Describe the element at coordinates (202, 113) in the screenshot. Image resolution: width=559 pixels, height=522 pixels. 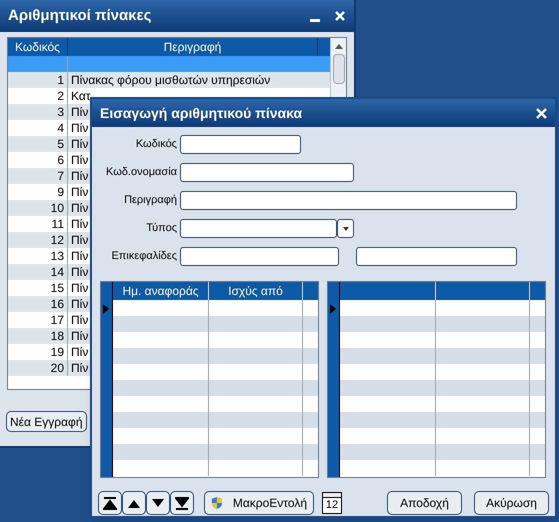
I see `dialog-title: Εισαγωγή αριθμητικού πίνακα` at that location.